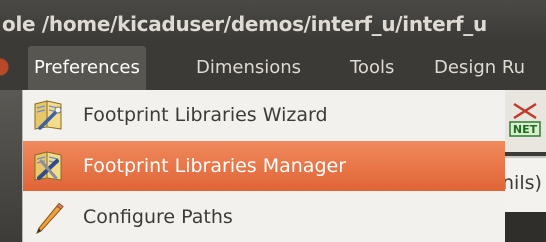  I want to click on library-manager-icon, so click(48, 166).